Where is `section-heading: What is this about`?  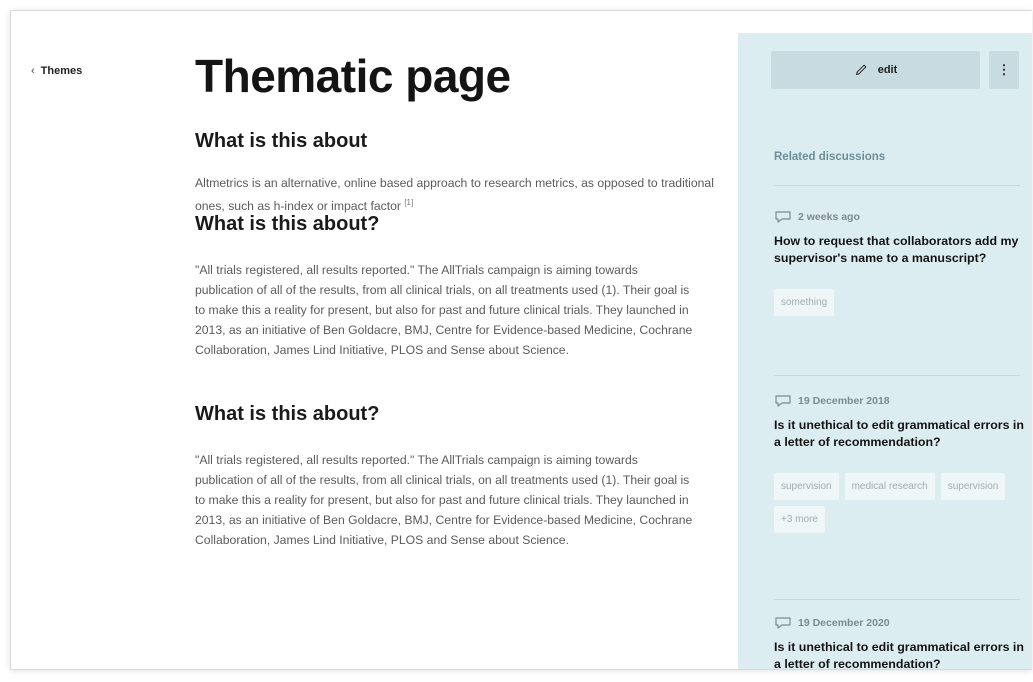 section-heading: What is this about is located at coordinates (281, 141).